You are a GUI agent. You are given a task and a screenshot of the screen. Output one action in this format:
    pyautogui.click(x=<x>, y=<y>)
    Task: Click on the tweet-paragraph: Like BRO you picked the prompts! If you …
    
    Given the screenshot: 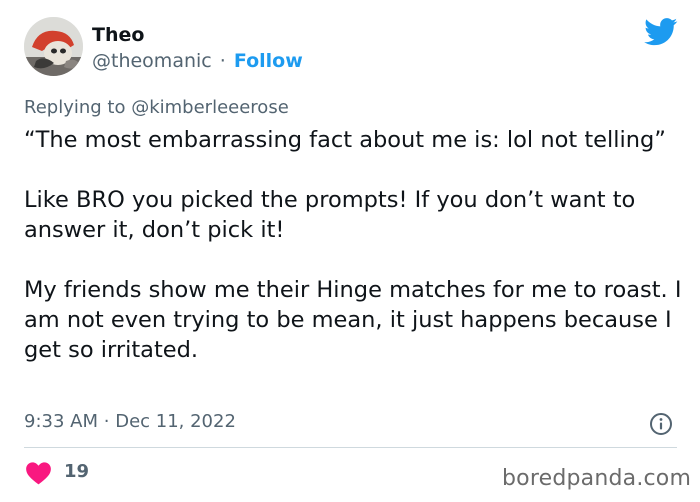 What is the action you would take?
    pyautogui.click(x=330, y=215)
    